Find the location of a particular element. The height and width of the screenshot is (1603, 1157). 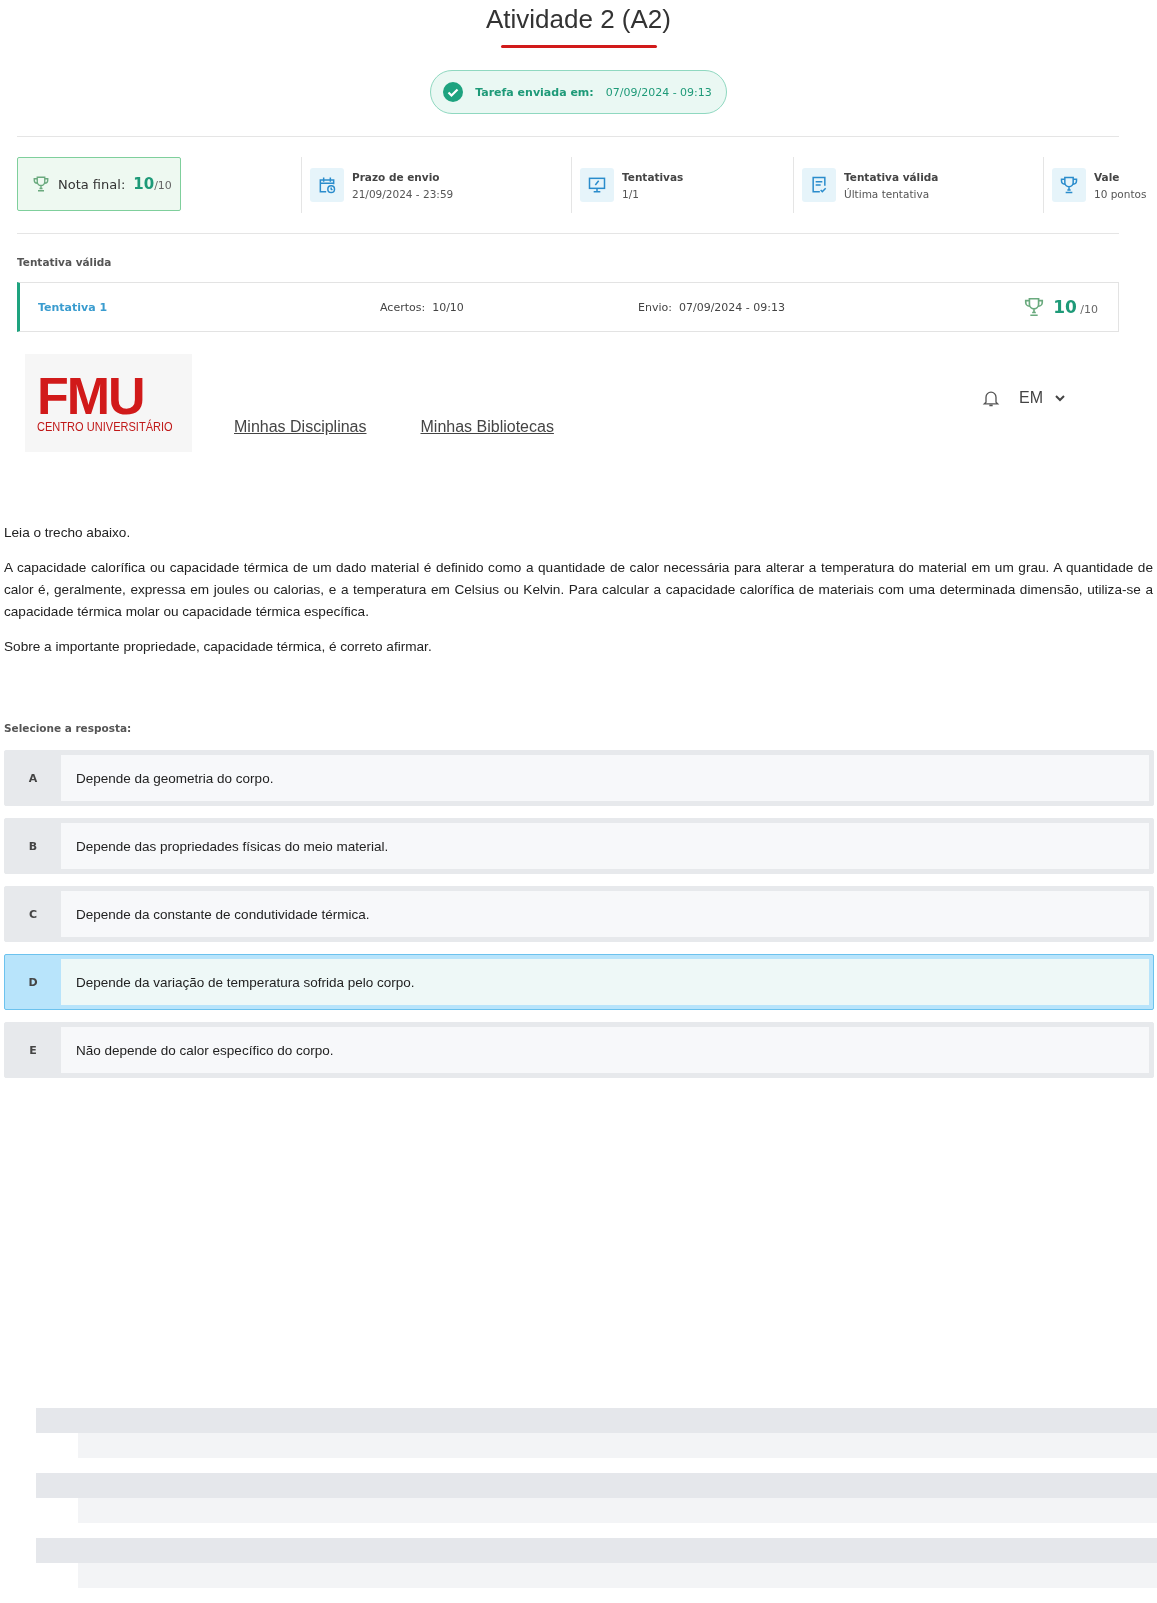

answer-option: B Depende das propriedades físicas do meio material. is located at coordinates (579, 846).